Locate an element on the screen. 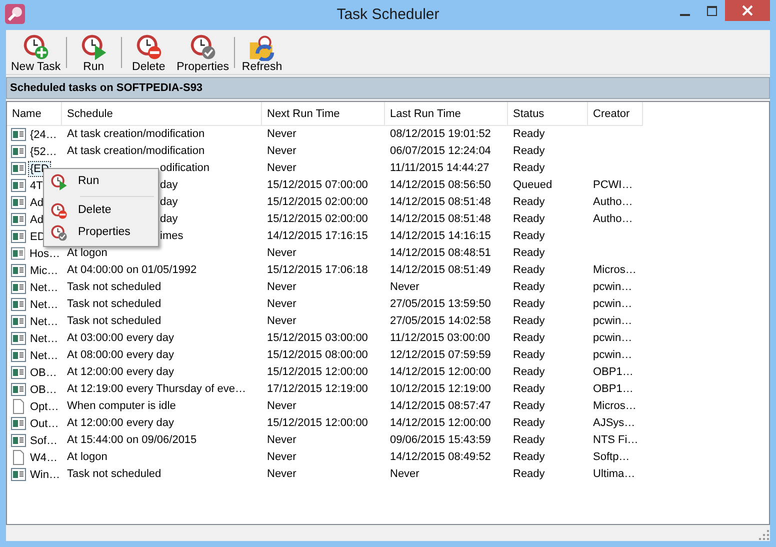  toolbar-button: Run is located at coordinates (93, 53).